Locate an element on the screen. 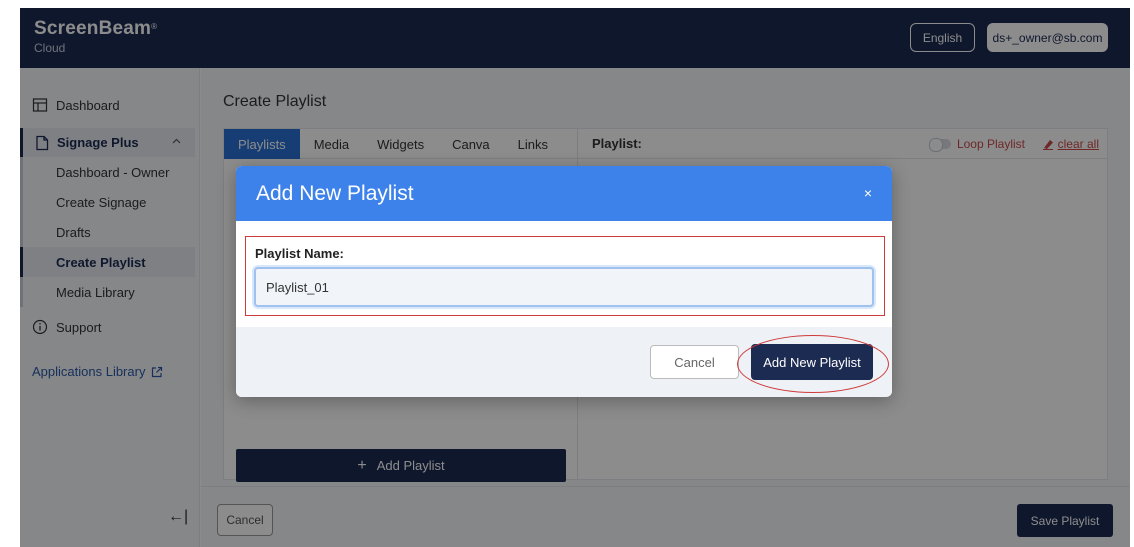  modal-body: Playlist Name: Playlist_01 is located at coordinates (564, 274).